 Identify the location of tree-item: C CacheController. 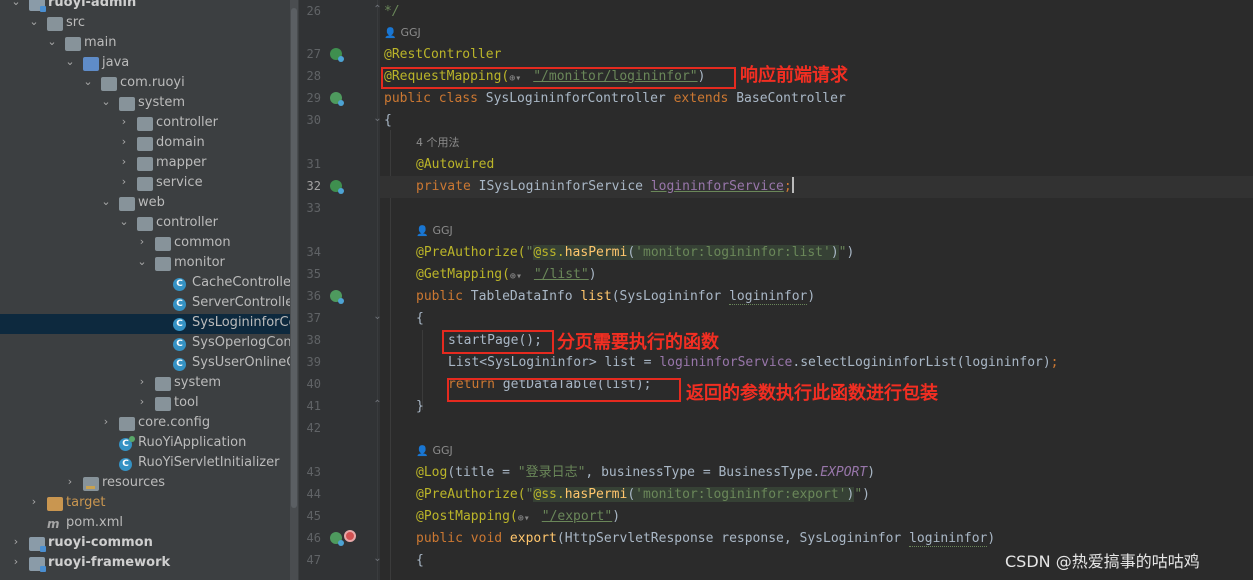
(145, 284).